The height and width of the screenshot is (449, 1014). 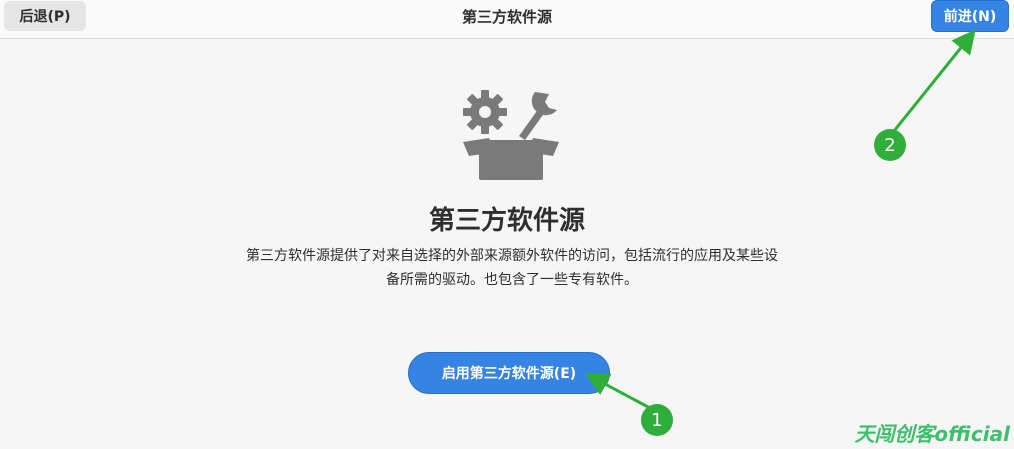 I want to click on gear-icon, so click(x=485, y=112).